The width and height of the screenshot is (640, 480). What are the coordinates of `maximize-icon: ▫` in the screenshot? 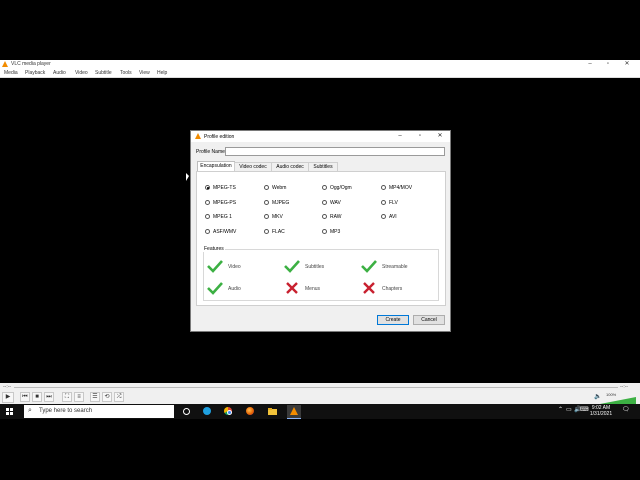 It's located at (608, 64).